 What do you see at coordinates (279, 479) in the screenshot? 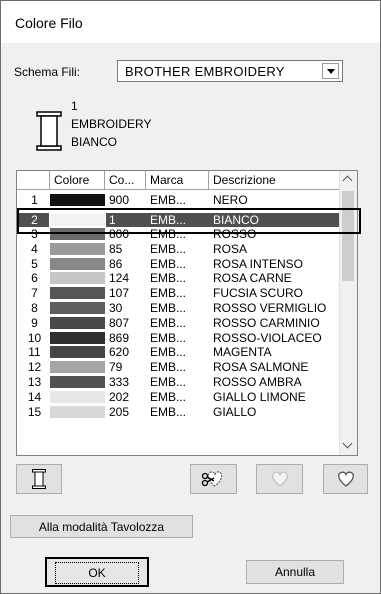
I see `heart-outline-button` at bounding box center [279, 479].